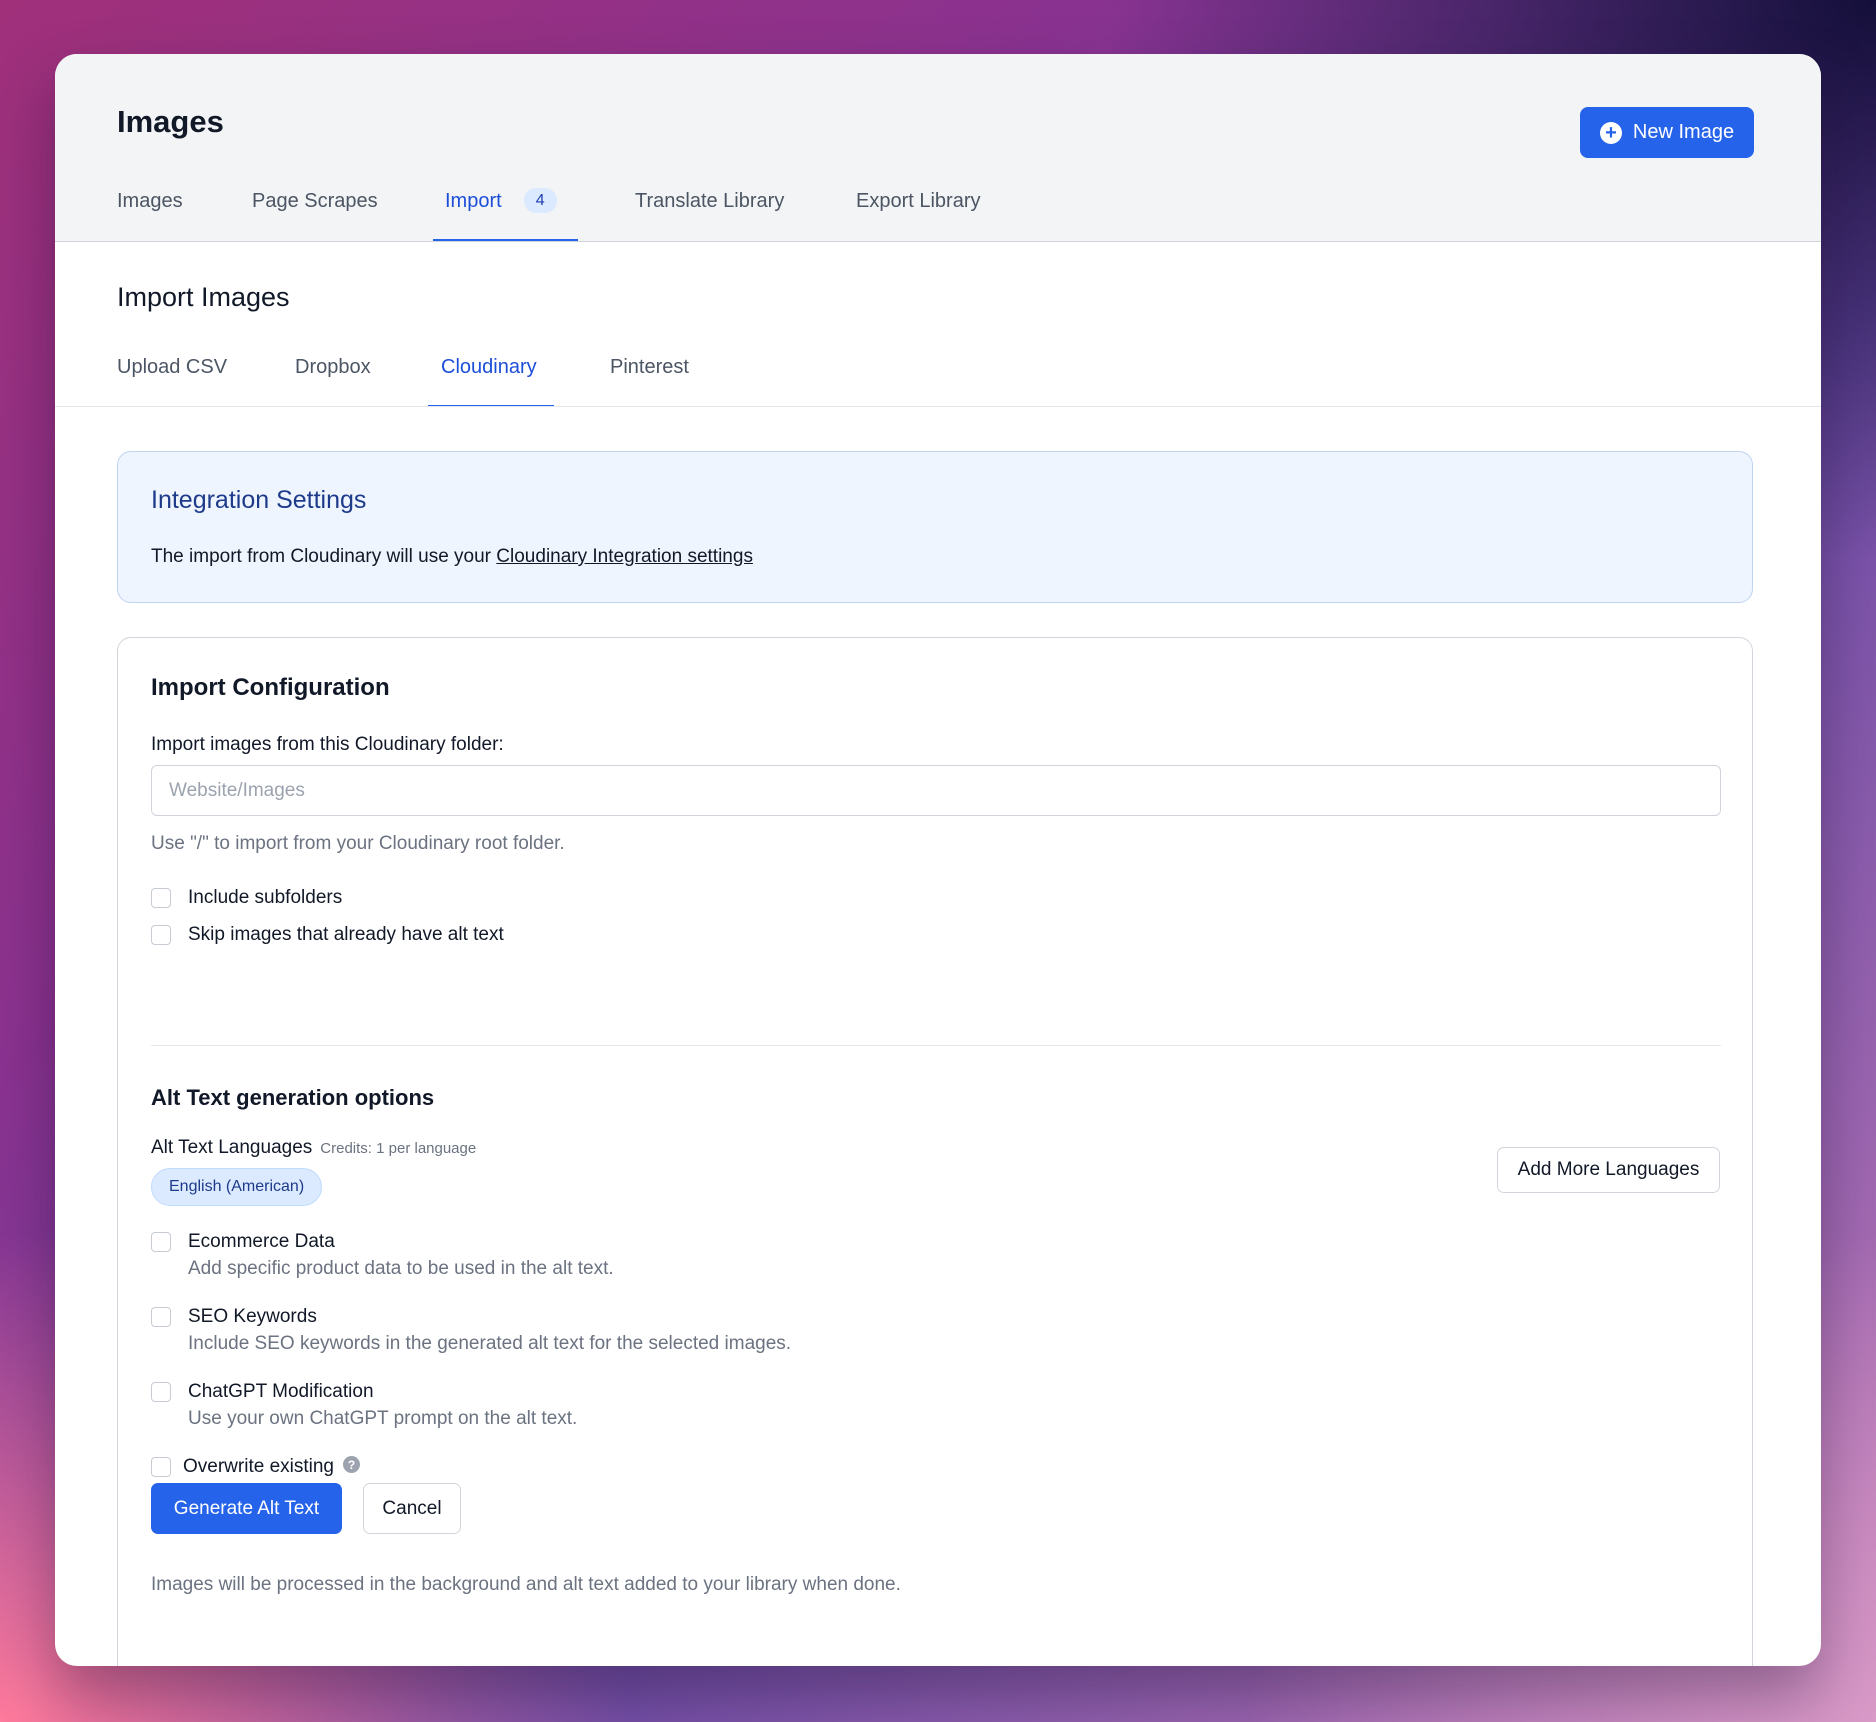 This screenshot has width=1876, height=1722. What do you see at coordinates (346, 934) in the screenshot?
I see `skip-existing-label: Skip images that already have alt text` at bounding box center [346, 934].